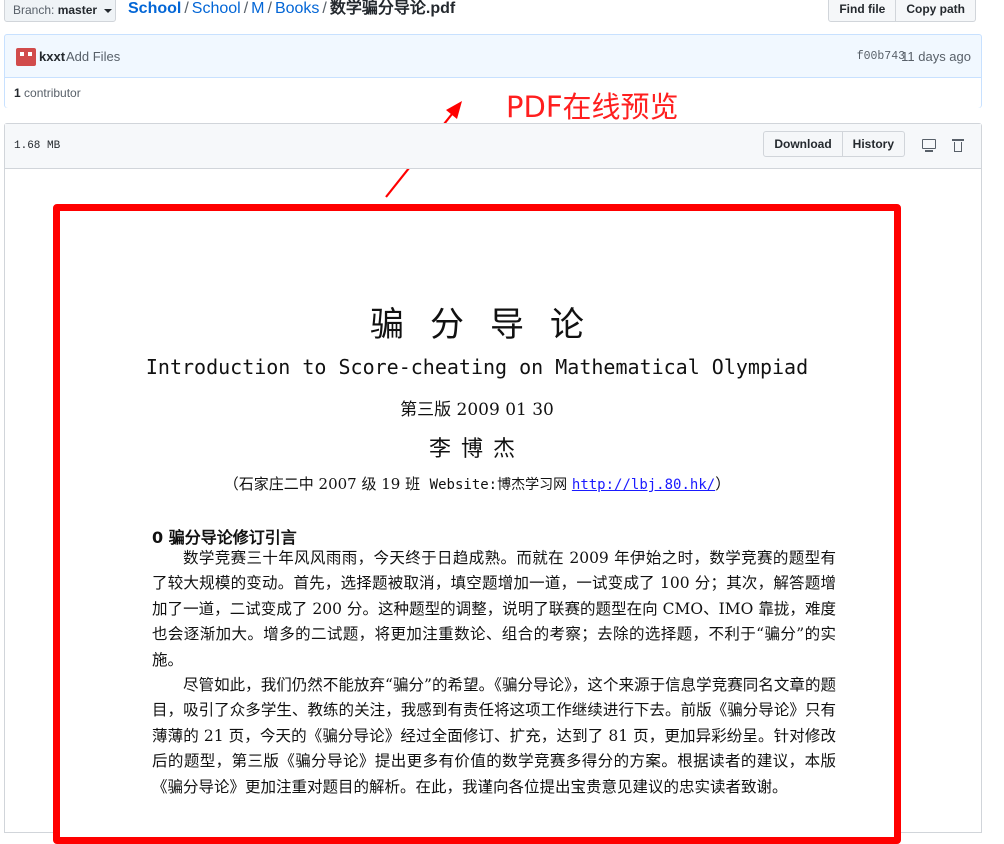 Image resolution: width=1004 pixels, height=844 pixels. Describe the element at coordinates (643, 485) in the screenshot. I see `website-link: http://lbj.80.hk/` at that location.